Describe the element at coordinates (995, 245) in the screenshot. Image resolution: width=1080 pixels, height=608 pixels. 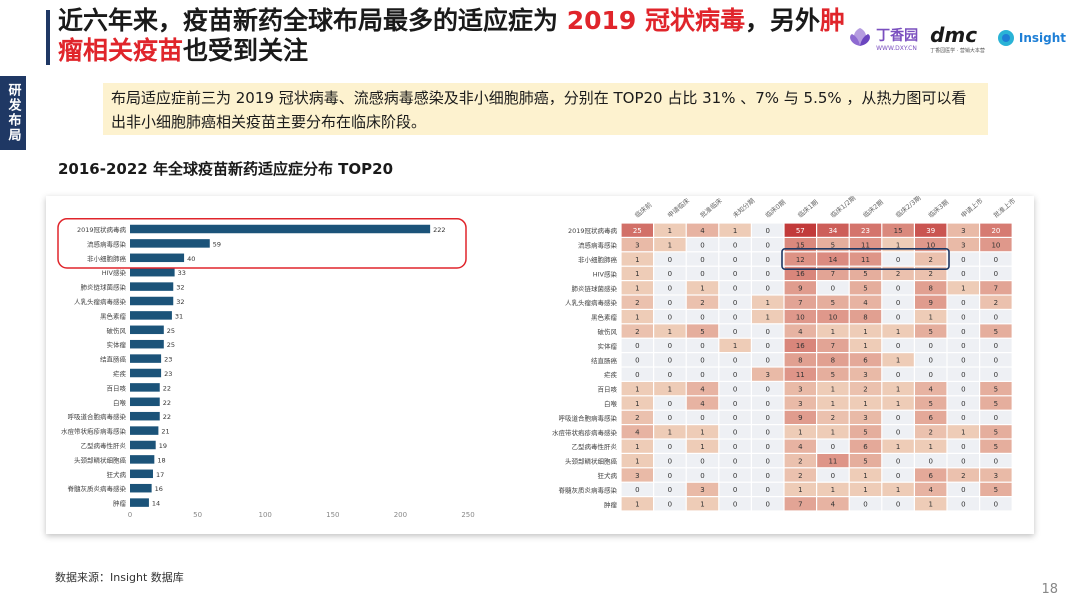
I see `heatmap-cell-value: 10` at that location.